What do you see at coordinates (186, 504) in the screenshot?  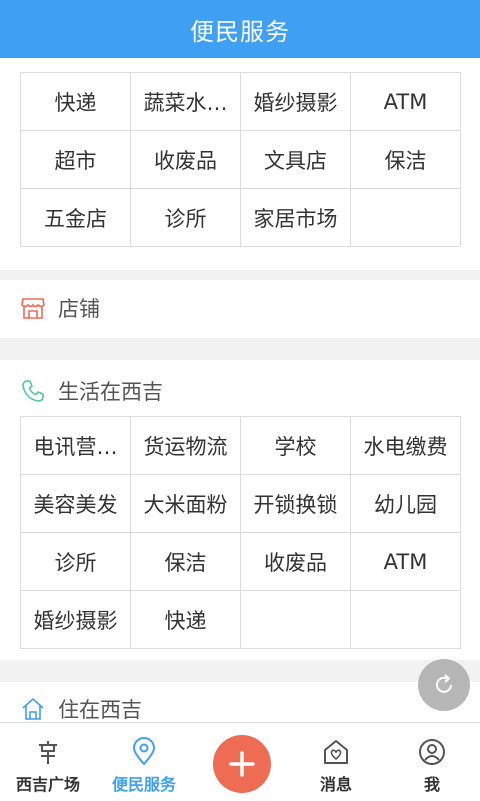 I see `life-cell: 大米面粉` at bounding box center [186, 504].